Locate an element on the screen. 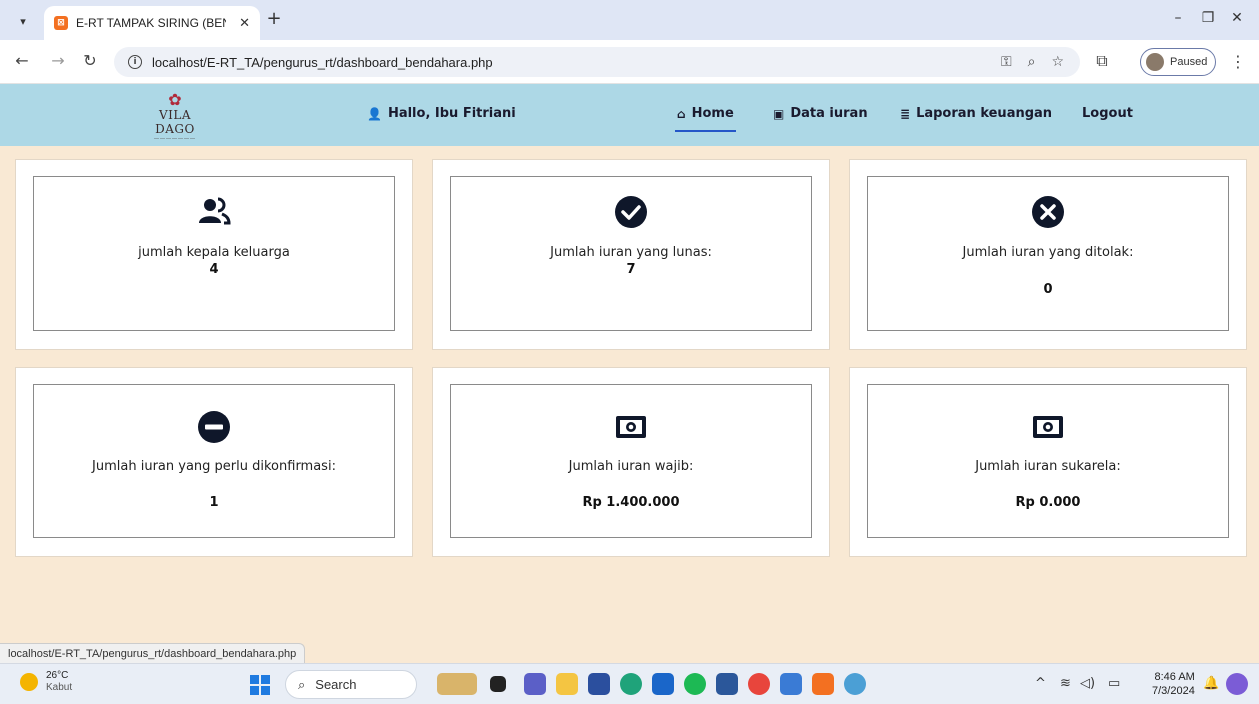 The width and height of the screenshot is (1259, 704). app-icon is located at coordinates (855, 684).